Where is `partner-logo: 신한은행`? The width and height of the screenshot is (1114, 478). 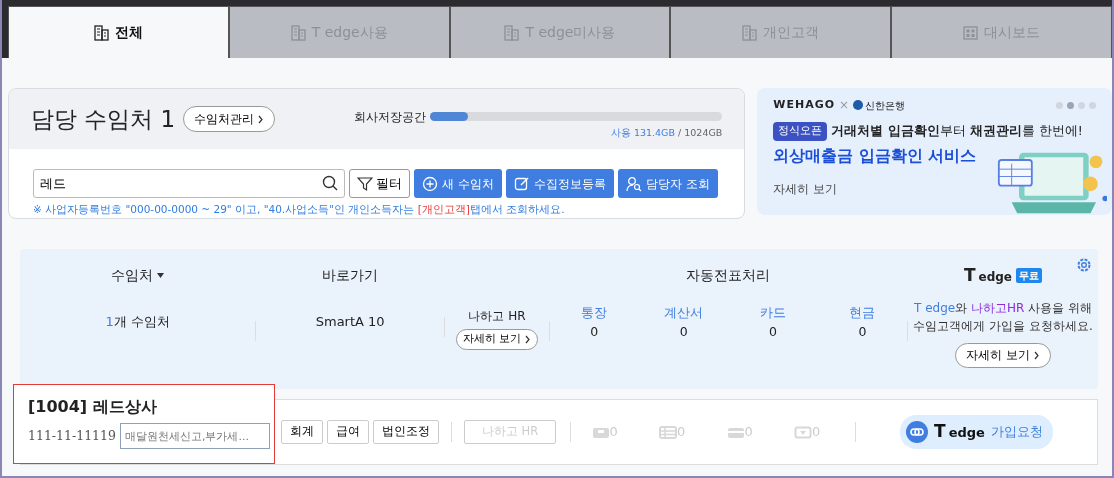
partner-logo: 신한은행 is located at coordinates (885, 105).